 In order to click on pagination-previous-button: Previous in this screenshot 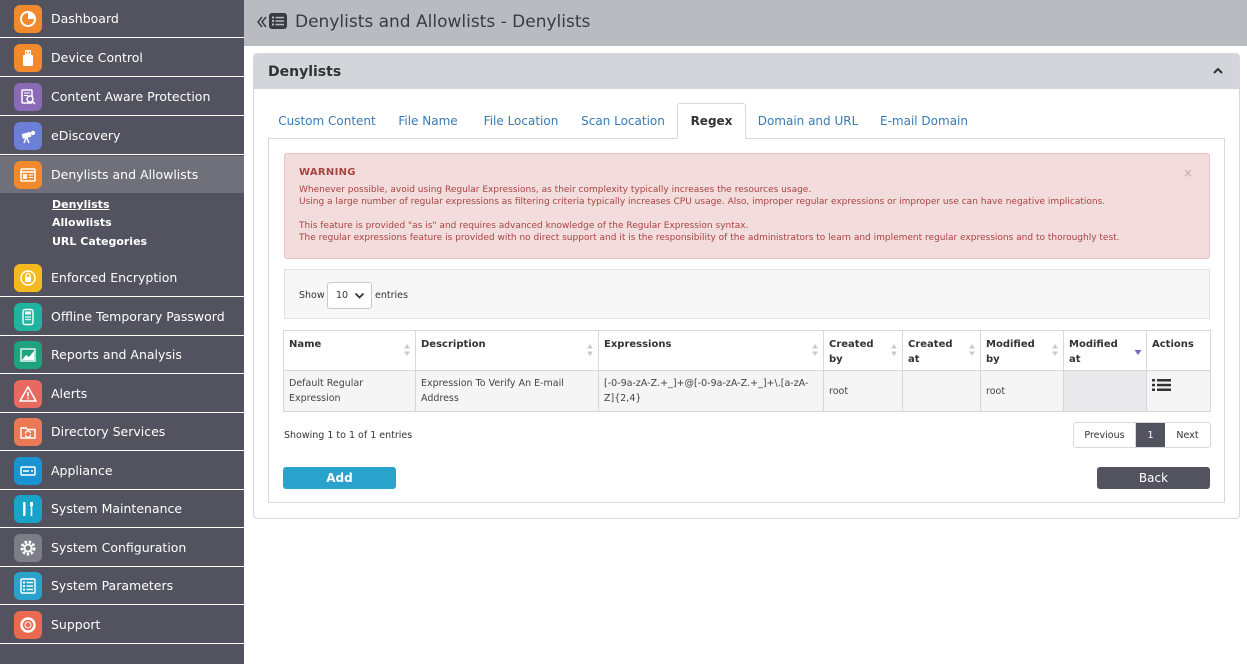, I will do `click(1105, 435)`.